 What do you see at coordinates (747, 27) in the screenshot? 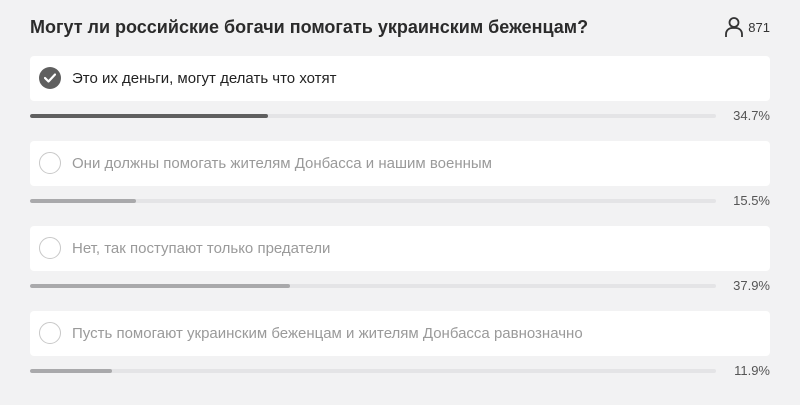
I see `voters-counter: 871` at bounding box center [747, 27].